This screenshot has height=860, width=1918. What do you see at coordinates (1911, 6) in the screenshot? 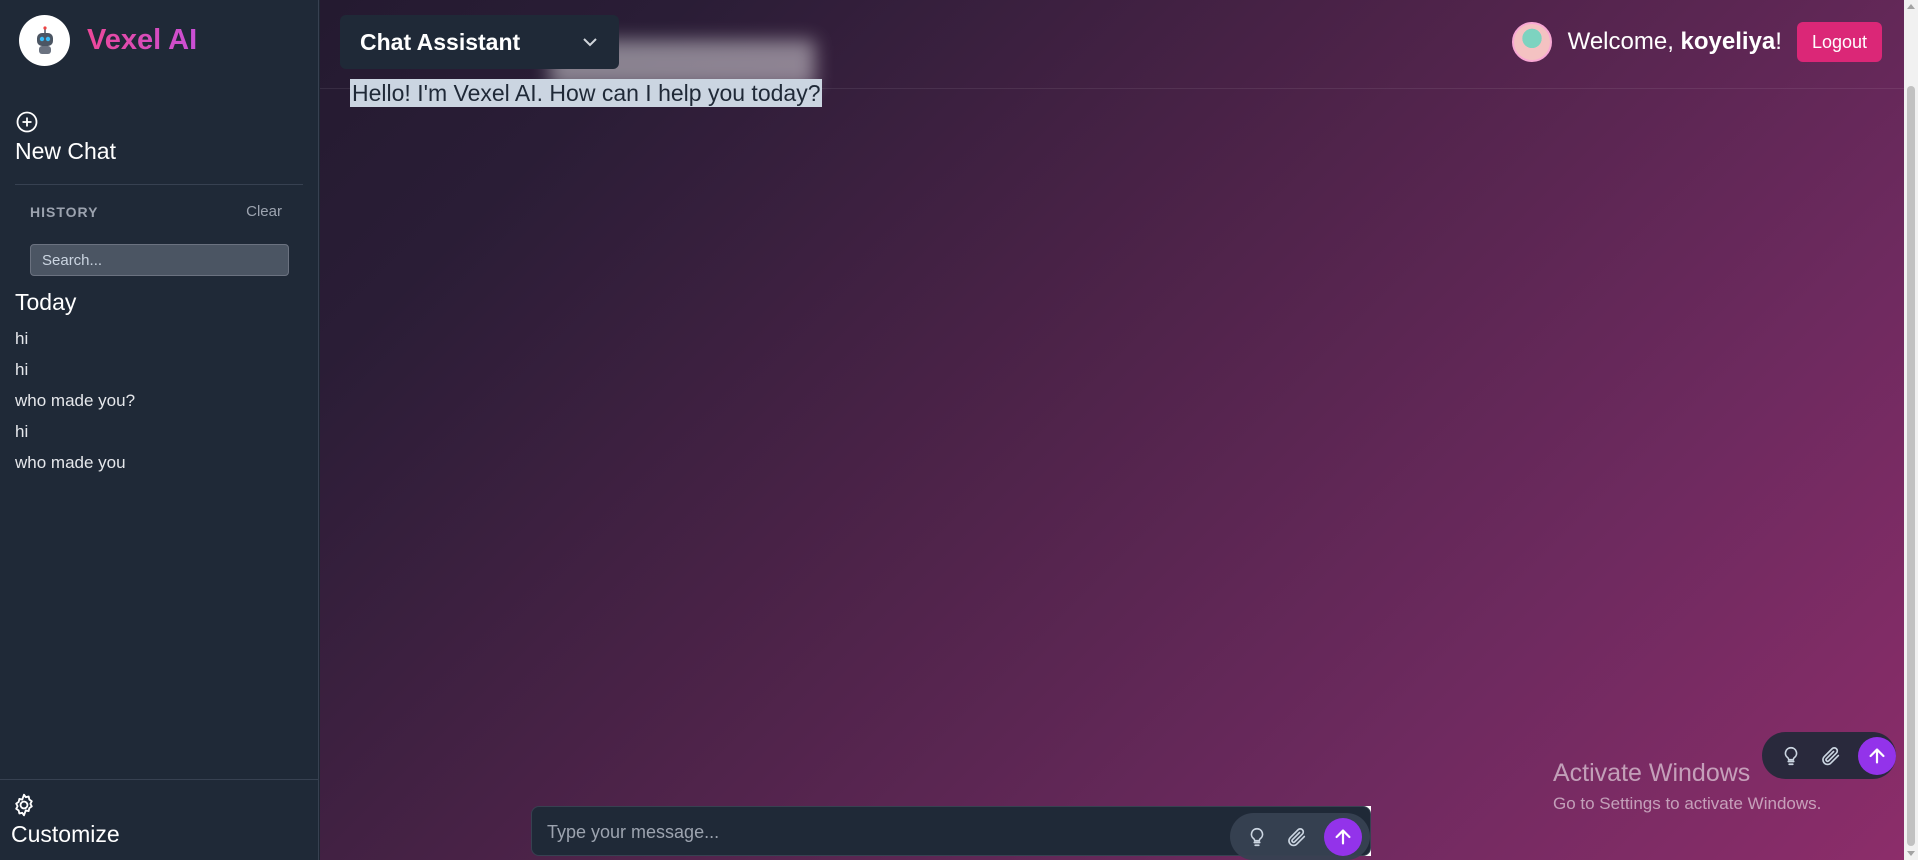
I see `scroll-up-arrow-icon` at bounding box center [1911, 6].